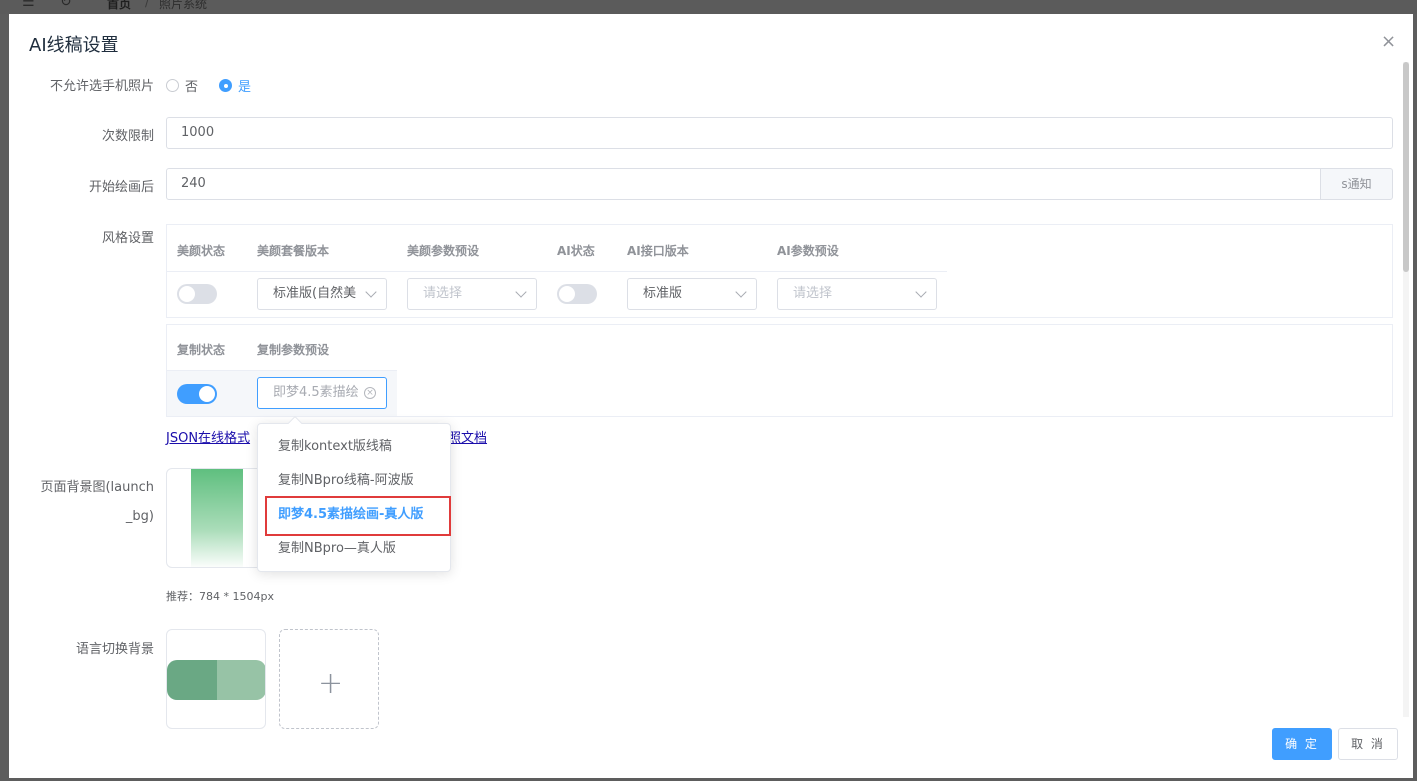 This screenshot has height=781, width=1417. I want to click on dialog-scrollbar, so click(1406, 389).